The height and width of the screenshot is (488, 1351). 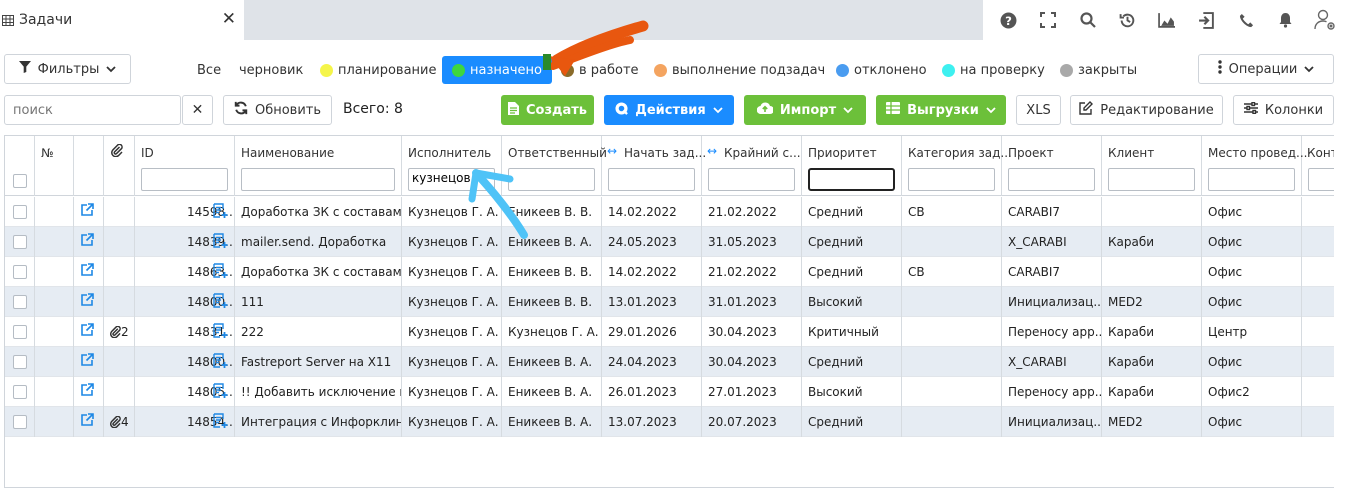 What do you see at coordinates (1207, 20) in the screenshot?
I see `signin-icon` at bounding box center [1207, 20].